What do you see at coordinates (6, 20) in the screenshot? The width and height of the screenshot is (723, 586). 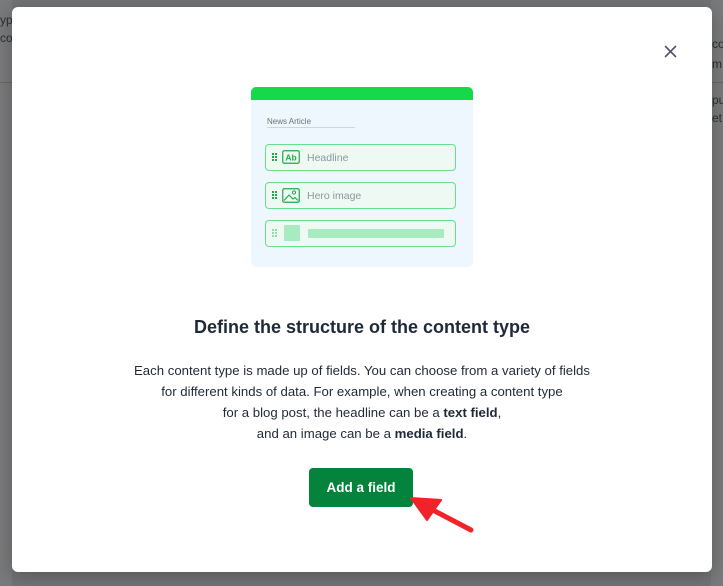 I see `background-text: yp` at bounding box center [6, 20].